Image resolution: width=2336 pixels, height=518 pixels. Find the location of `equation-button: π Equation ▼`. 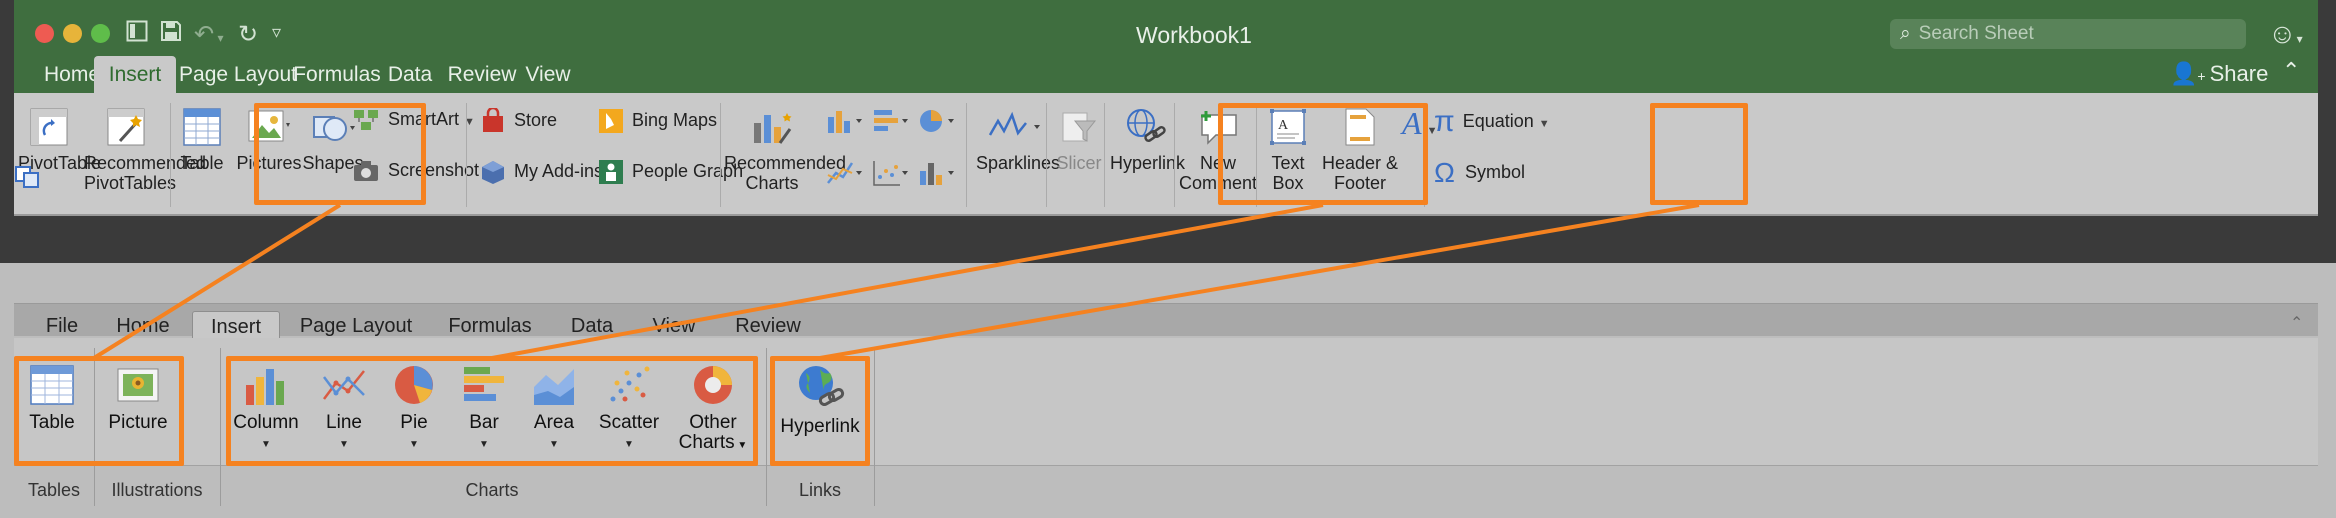

equation-button: π Equation ▼ is located at coordinates (1492, 122).